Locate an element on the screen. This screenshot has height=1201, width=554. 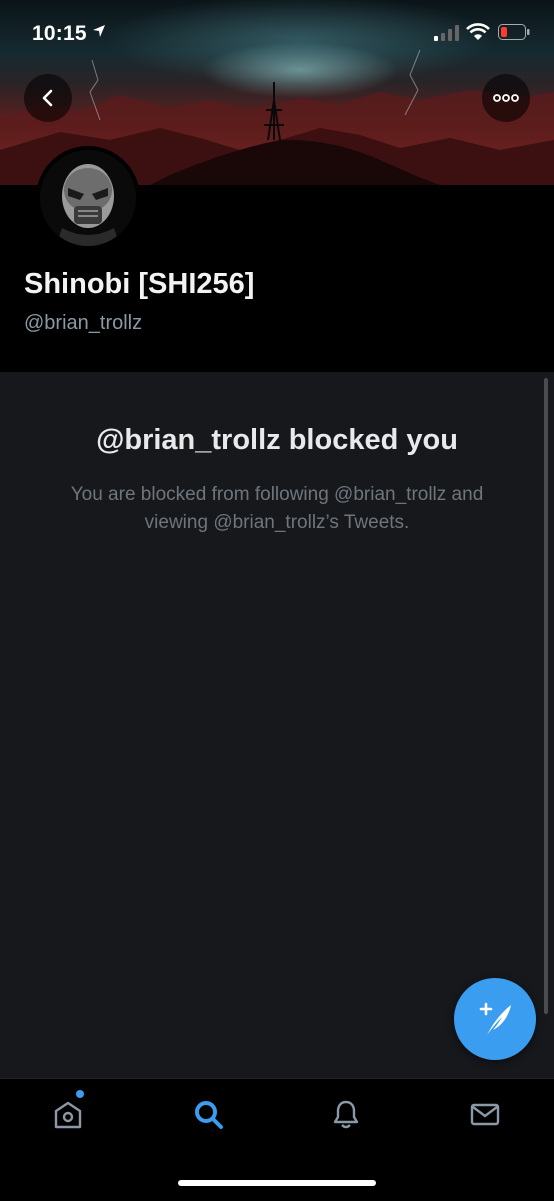
wifi-icon is located at coordinates (478, 34).